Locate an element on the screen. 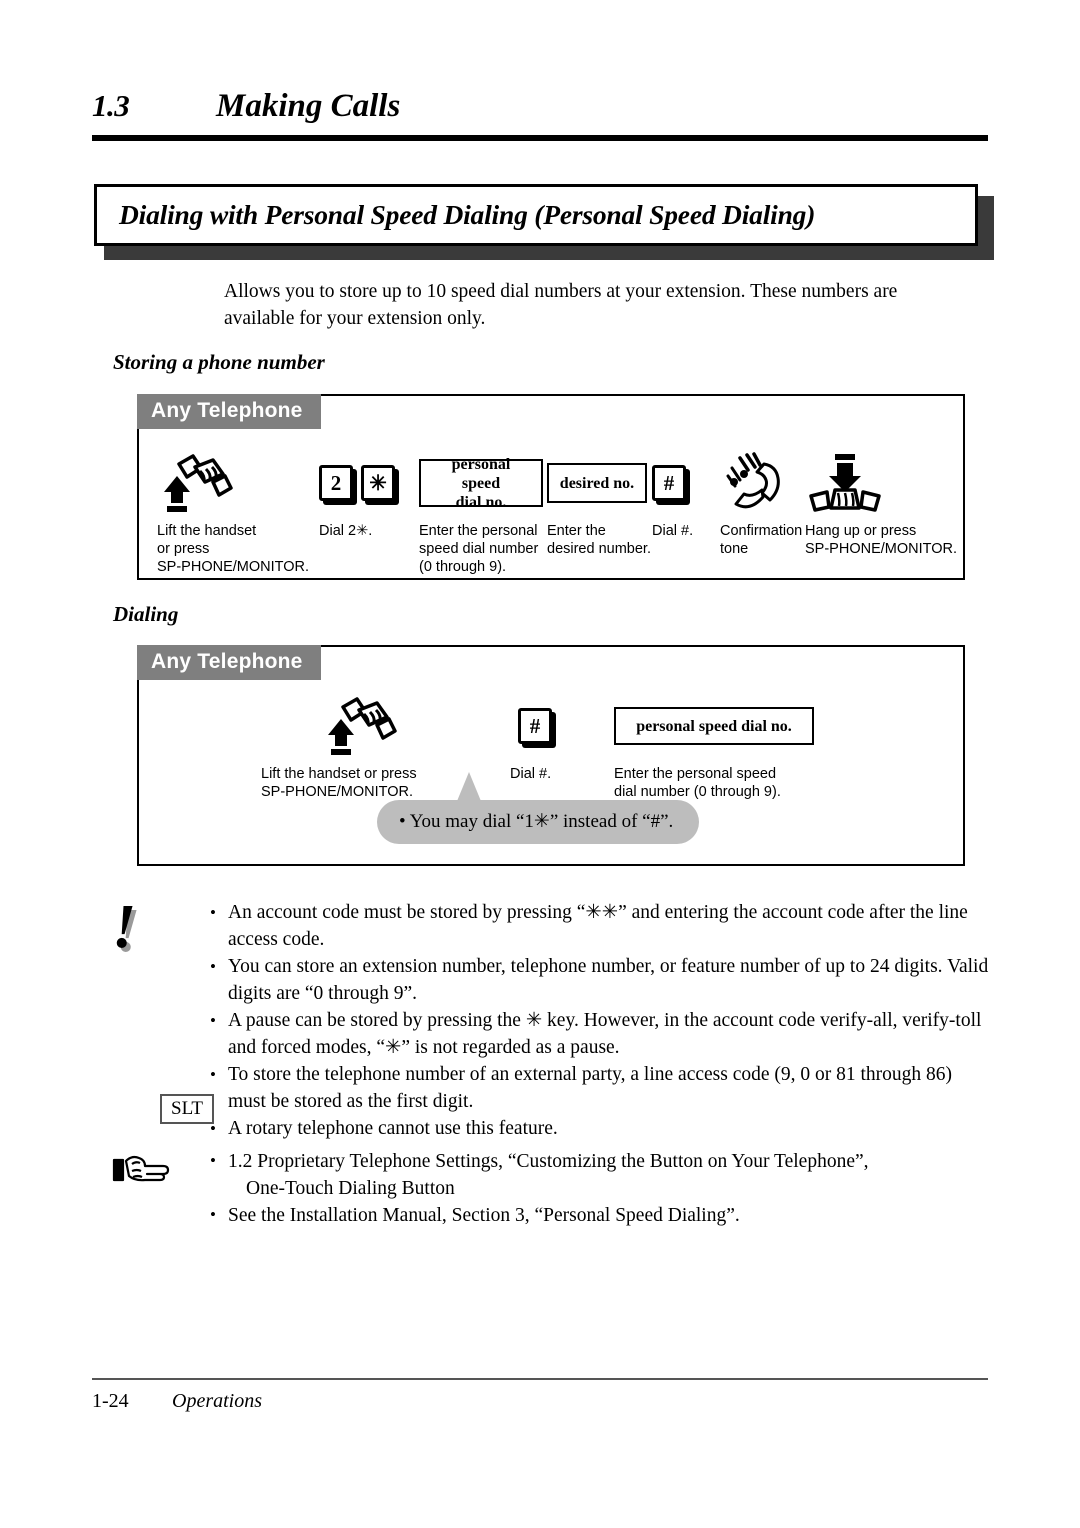 The image size is (1080, 1528). keycap-2: 2 is located at coordinates (338, 485).